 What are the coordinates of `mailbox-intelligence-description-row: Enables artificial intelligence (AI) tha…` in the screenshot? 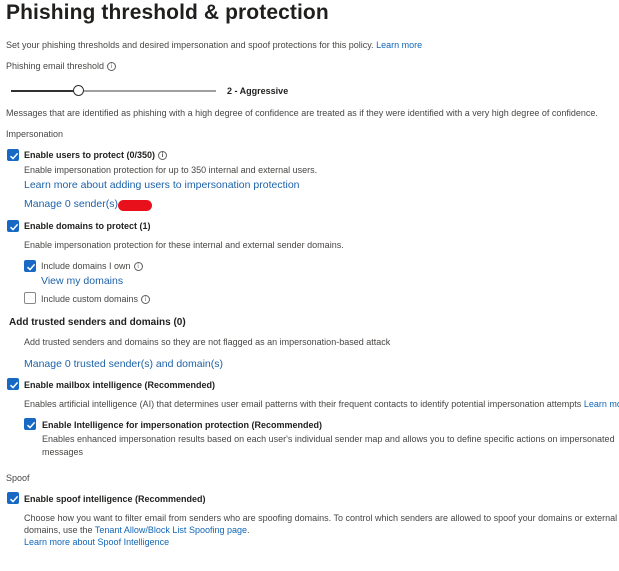 It's located at (321, 404).